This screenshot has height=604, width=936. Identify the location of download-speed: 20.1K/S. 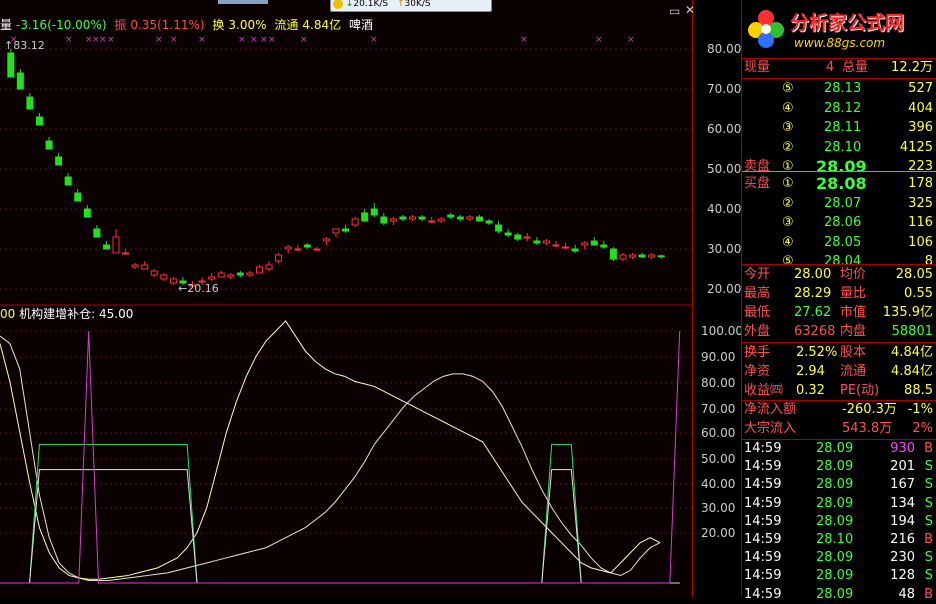
(371, 4).